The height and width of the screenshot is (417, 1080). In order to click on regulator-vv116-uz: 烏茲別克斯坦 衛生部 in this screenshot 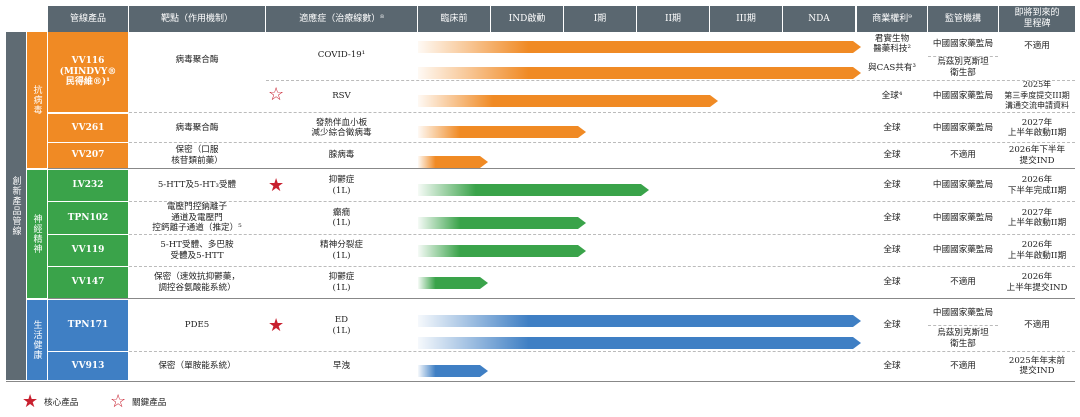, I will do `click(963, 67)`.